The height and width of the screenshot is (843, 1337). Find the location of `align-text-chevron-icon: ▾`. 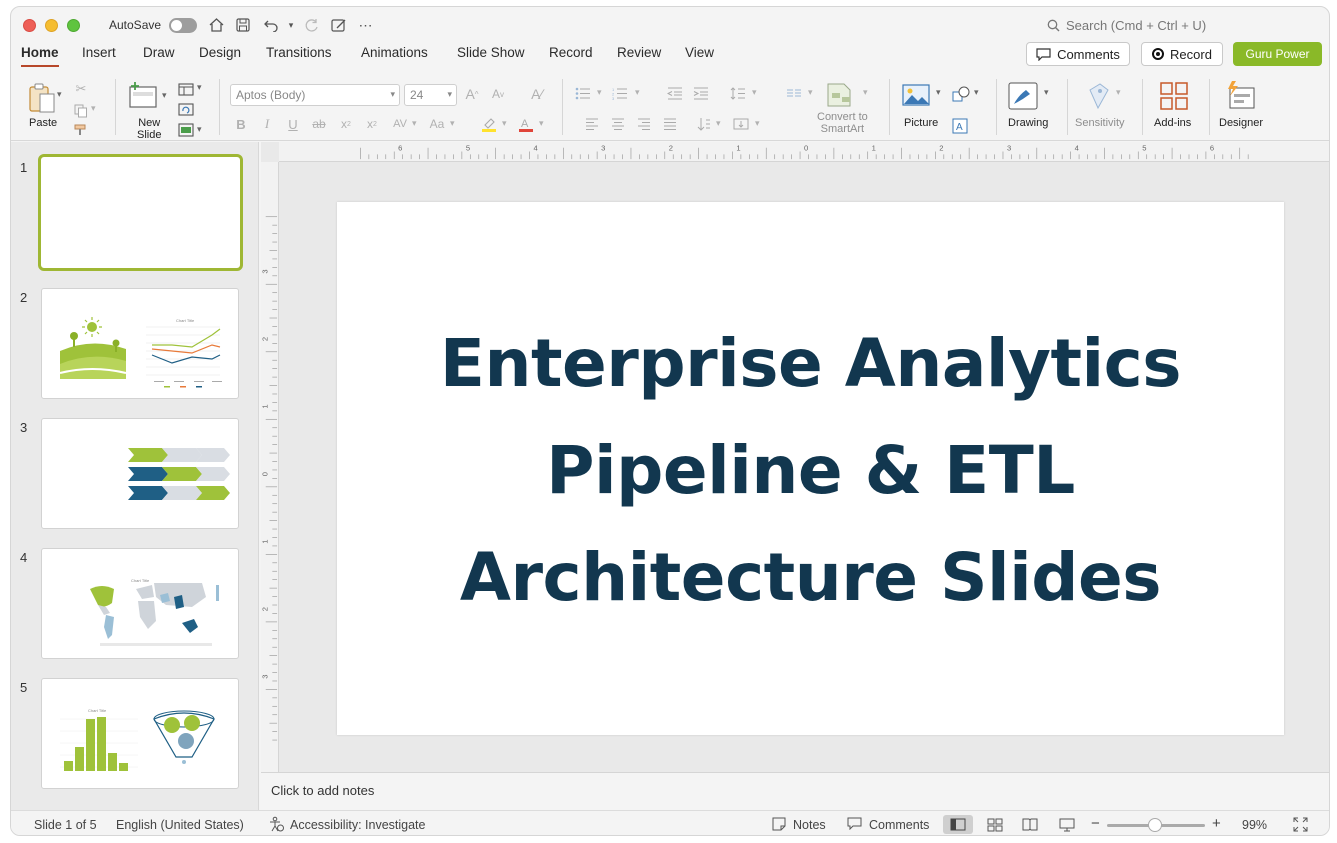

align-text-chevron-icon: ▾ is located at coordinates (757, 123).